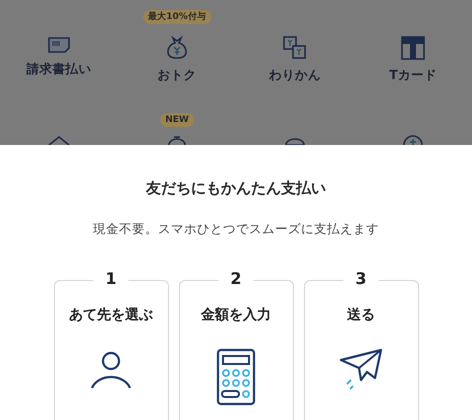  What do you see at coordinates (177, 17) in the screenshot?
I see `badge: 最大10%付与` at bounding box center [177, 17].